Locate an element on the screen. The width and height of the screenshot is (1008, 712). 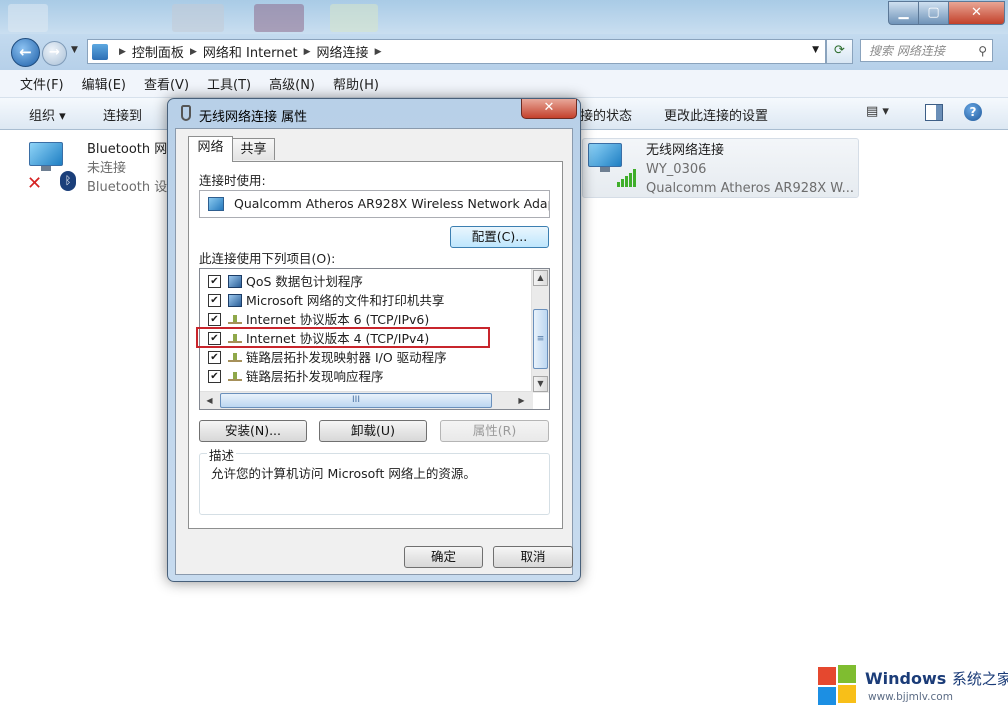
address-bar: ▶ 控制面板 ▶ 网络和 Internet ▶ 网络连接 ▶ ▼ is located at coordinates (456, 51).